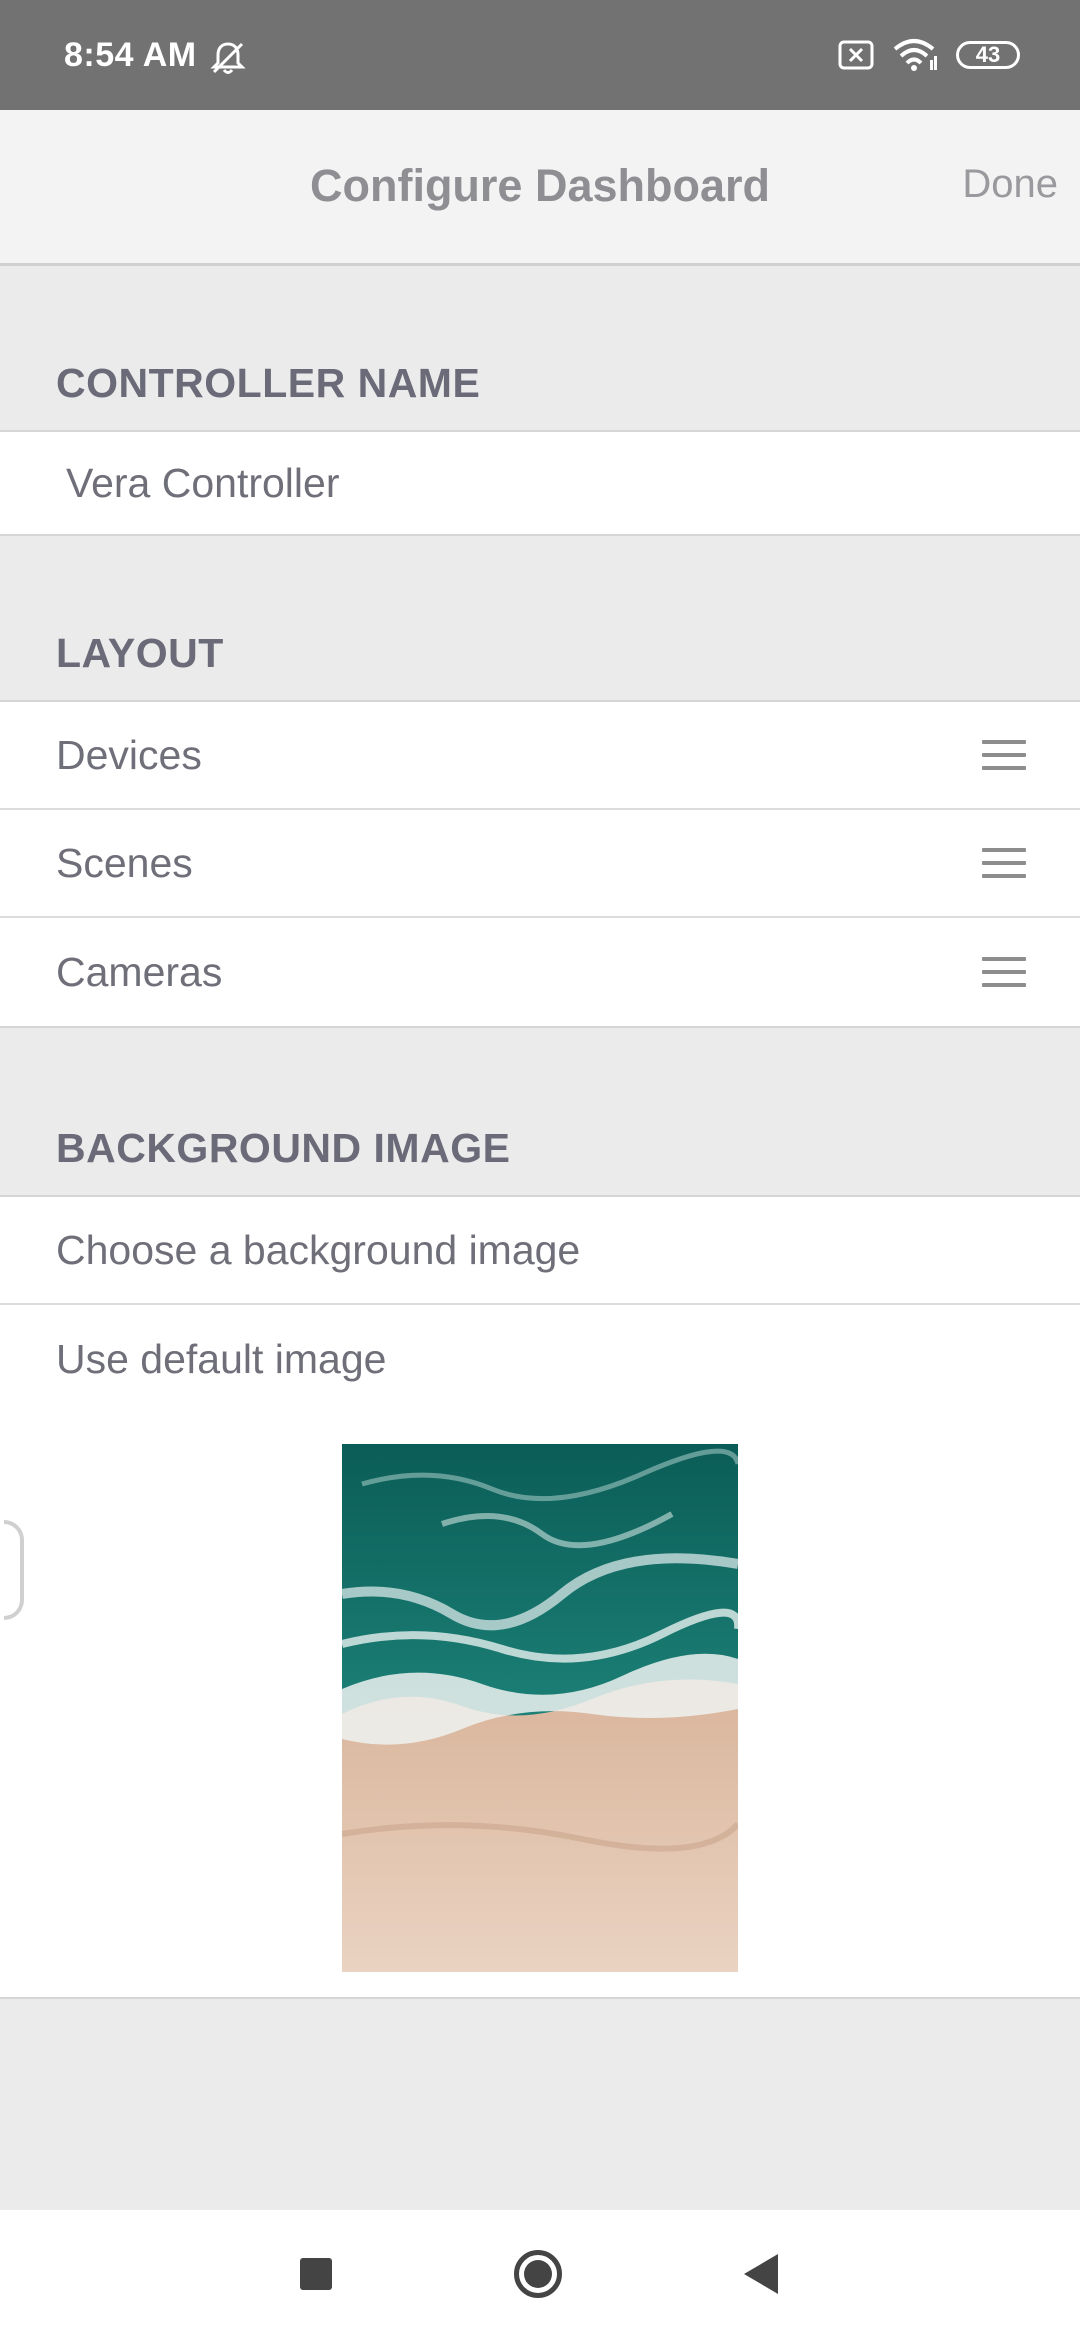 Image resolution: width=1080 pixels, height=2340 pixels. Describe the element at coordinates (540, 1359) in the screenshot. I see `use-default-image-row: Use default image` at that location.